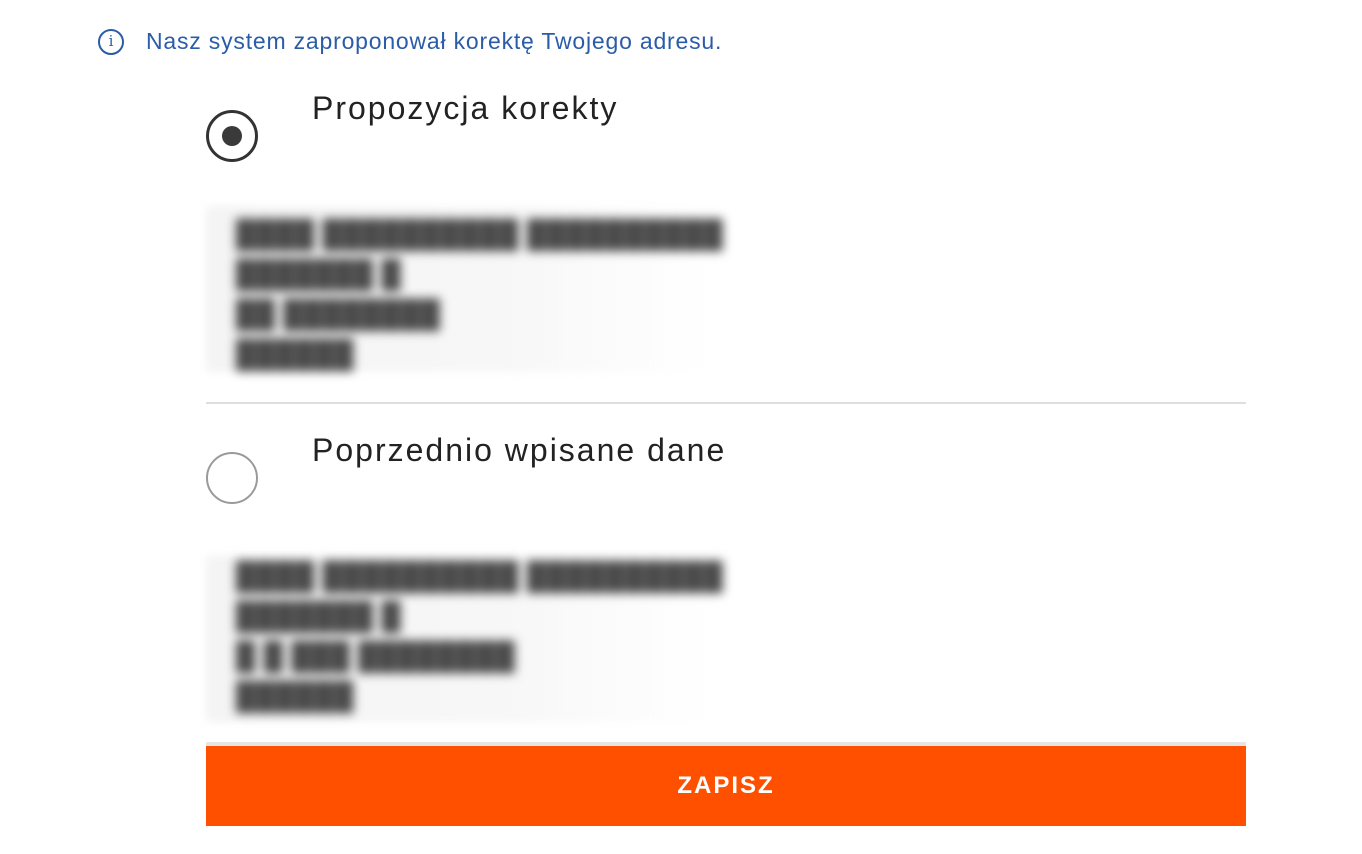  What do you see at coordinates (232, 136) in the screenshot?
I see `radio-proposed-correction` at bounding box center [232, 136].